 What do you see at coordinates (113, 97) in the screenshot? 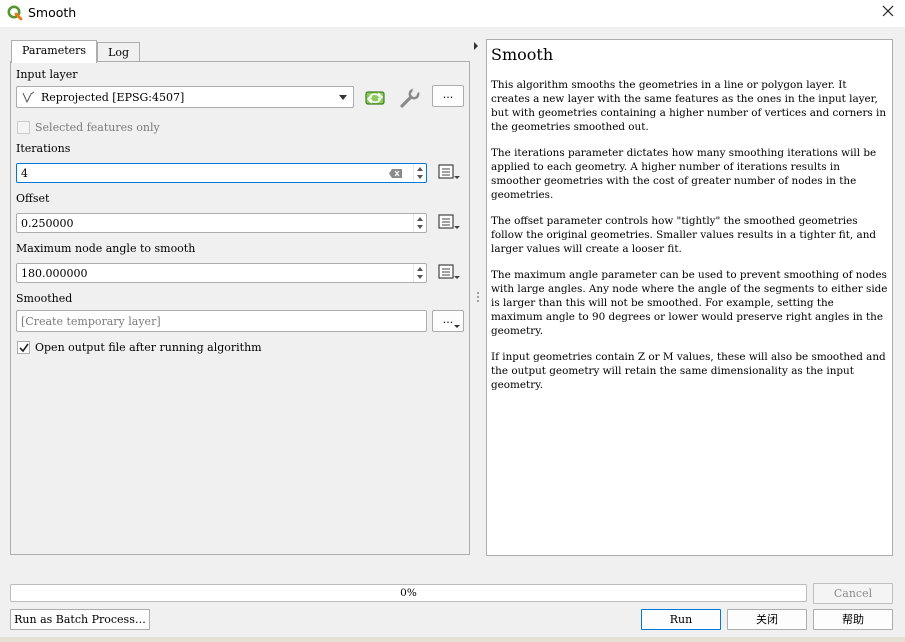
I see `input-layer-value: Reprojected [EPSG:4507]` at bounding box center [113, 97].